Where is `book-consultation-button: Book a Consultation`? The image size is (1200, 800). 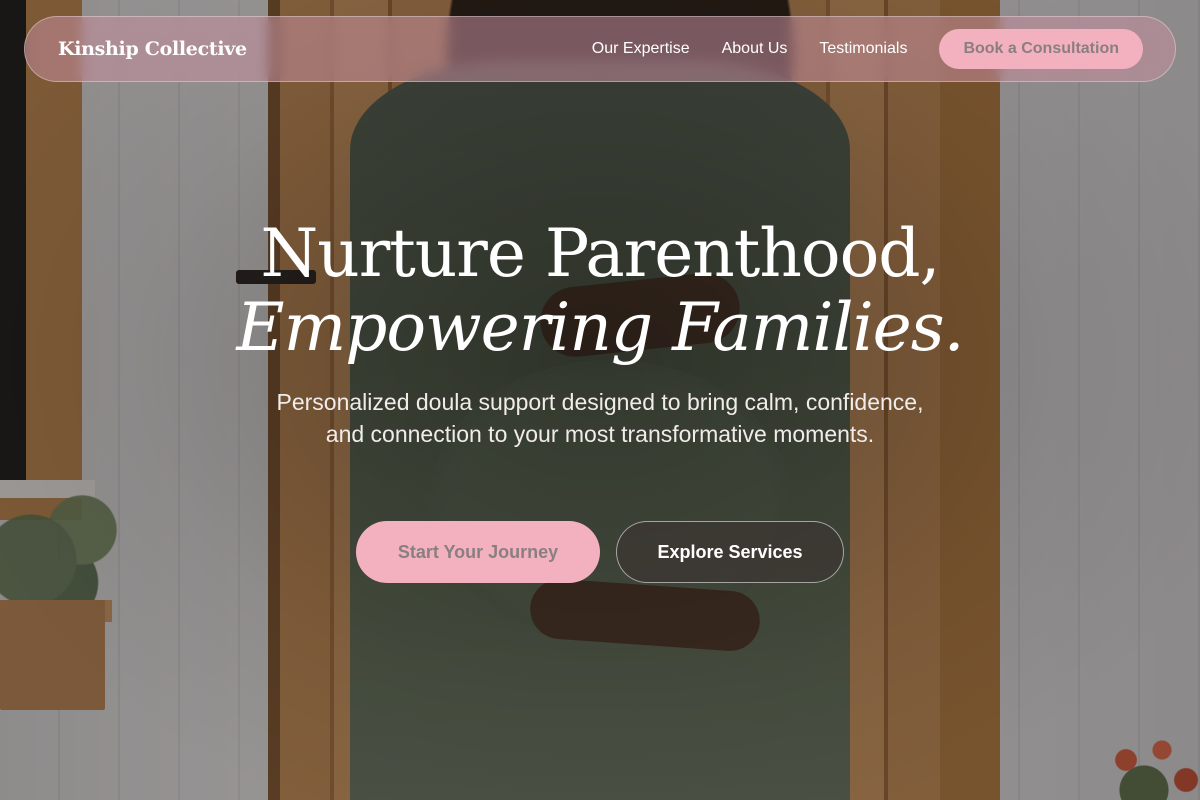 book-consultation-button: Book a Consultation is located at coordinates (1041, 49).